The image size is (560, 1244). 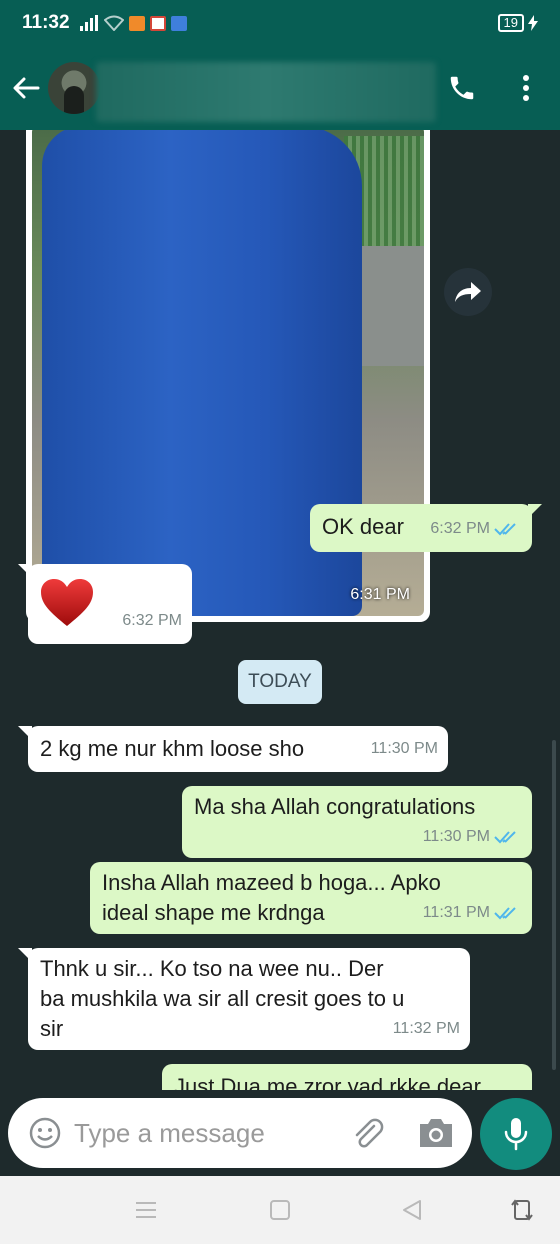 I want to click on back-arrow-icon, so click(x=26, y=88).